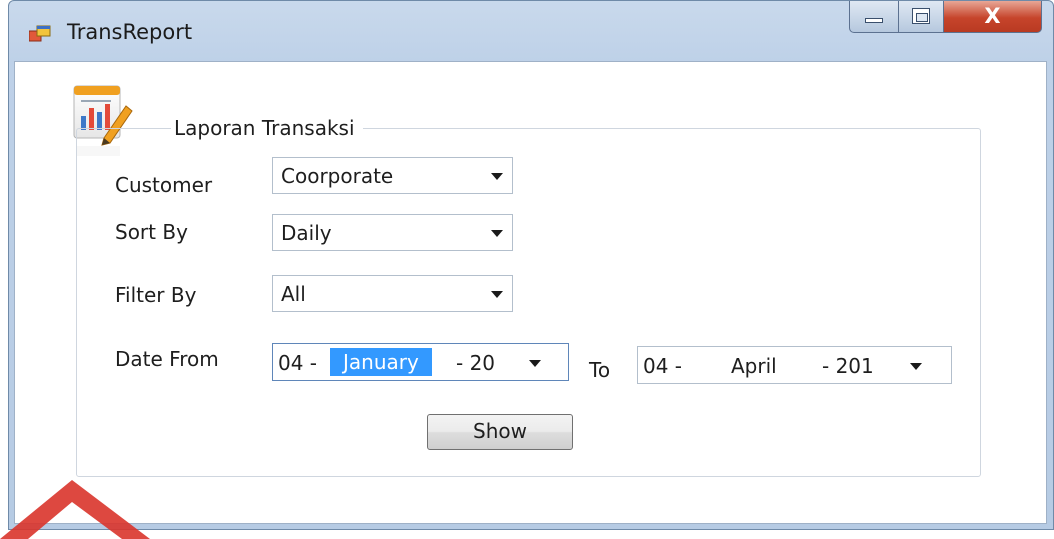 The width and height of the screenshot is (1054, 539). I want to click on date-to-day: 04 -, so click(663, 366).